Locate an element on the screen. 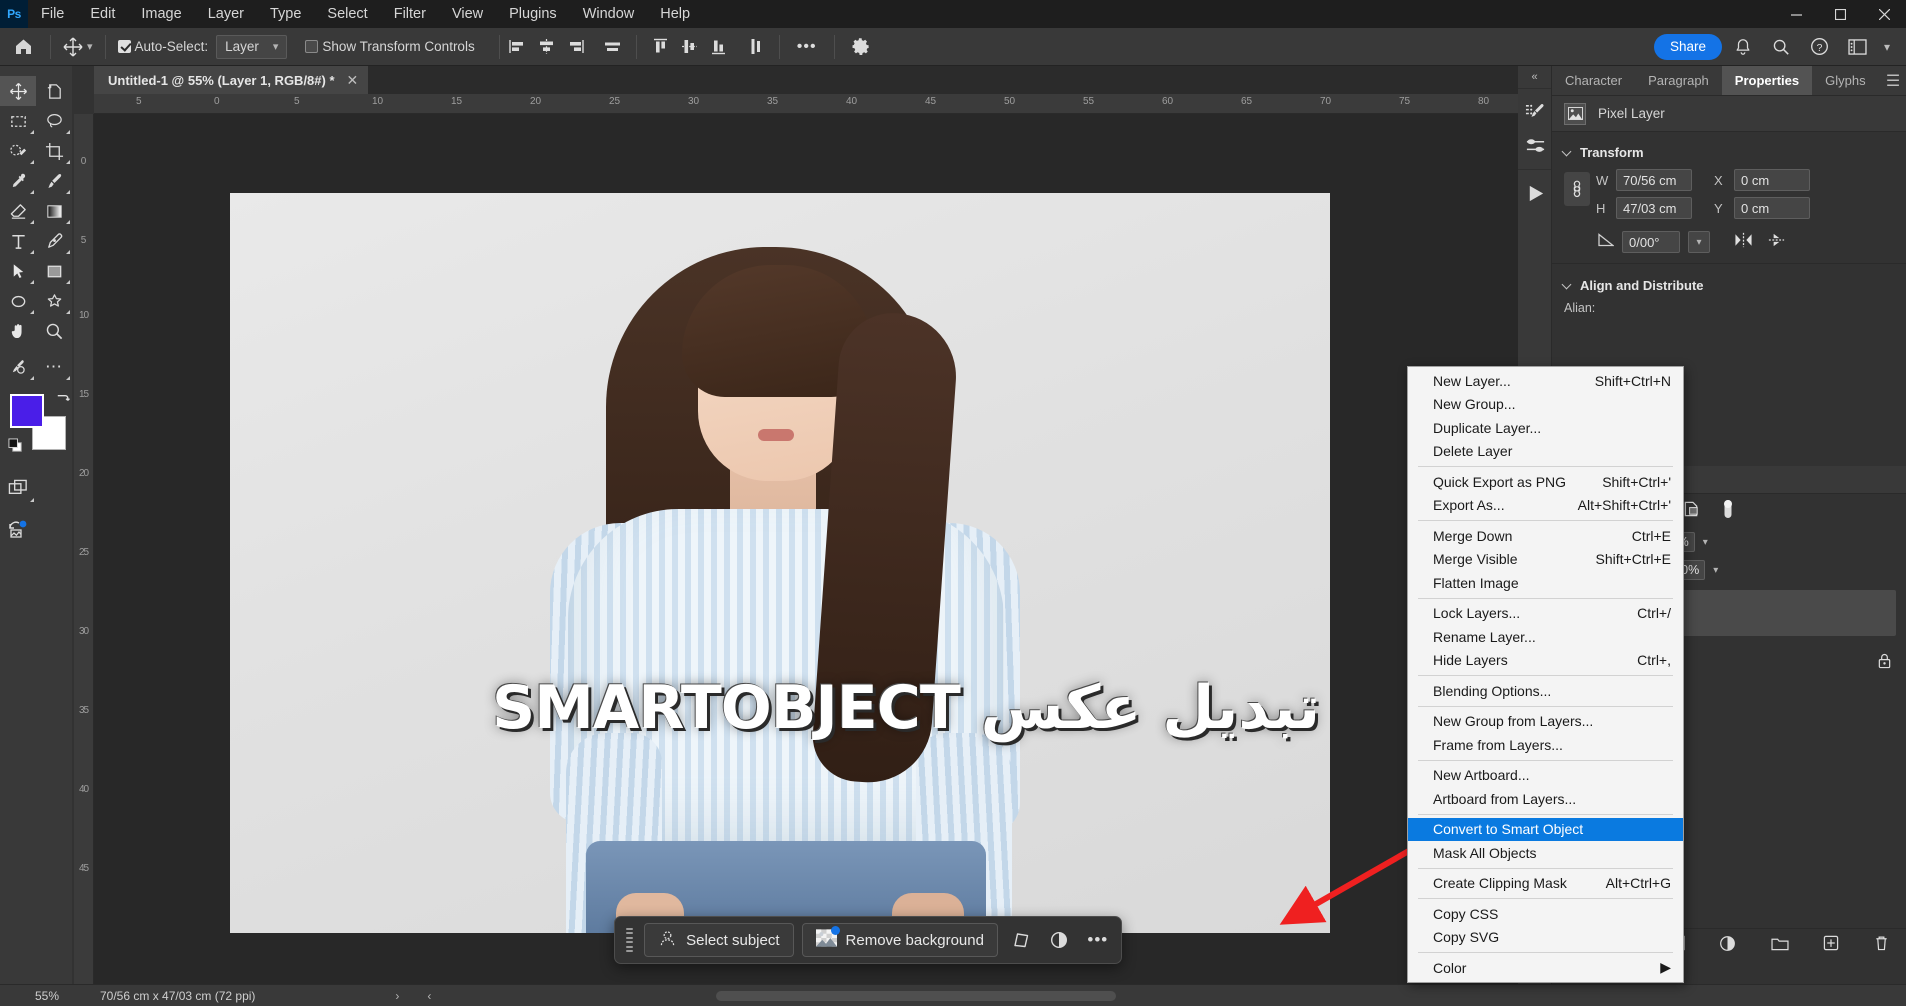 The height and width of the screenshot is (1006, 1906). filter-smart-object-icon is located at coordinates (1691, 511).